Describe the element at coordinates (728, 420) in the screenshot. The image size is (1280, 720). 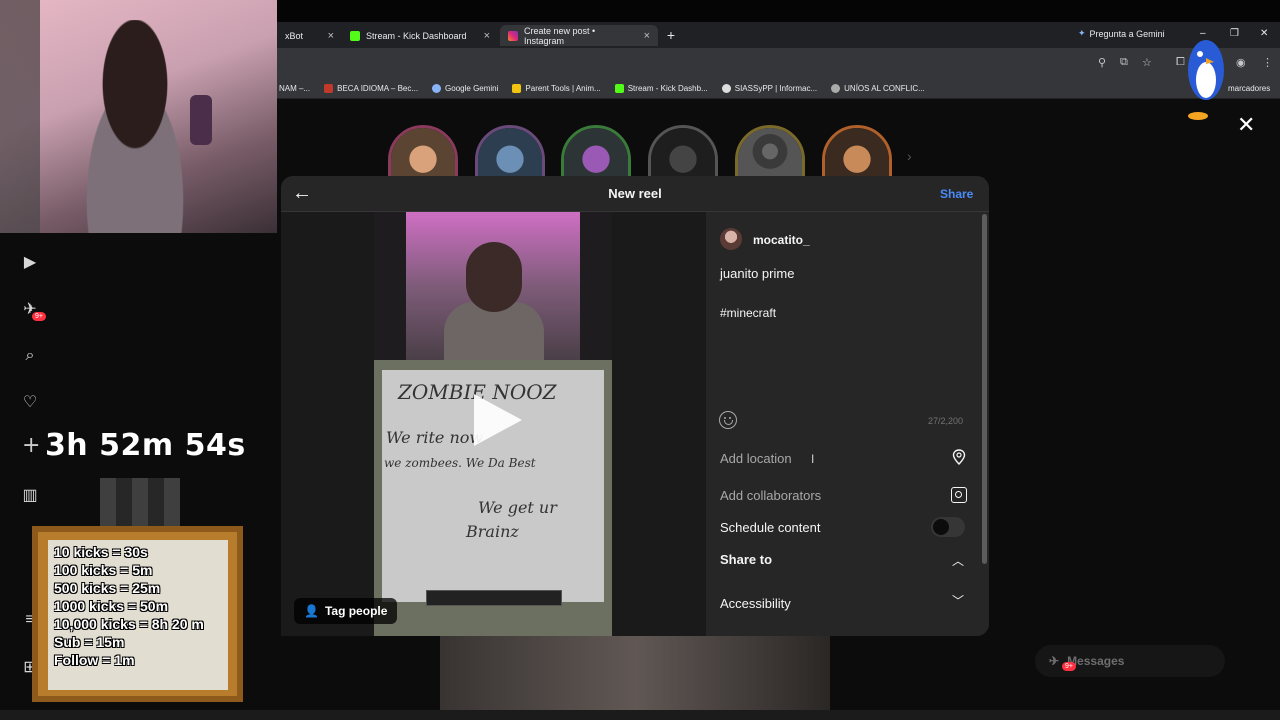
I see `emoji-icon` at that location.